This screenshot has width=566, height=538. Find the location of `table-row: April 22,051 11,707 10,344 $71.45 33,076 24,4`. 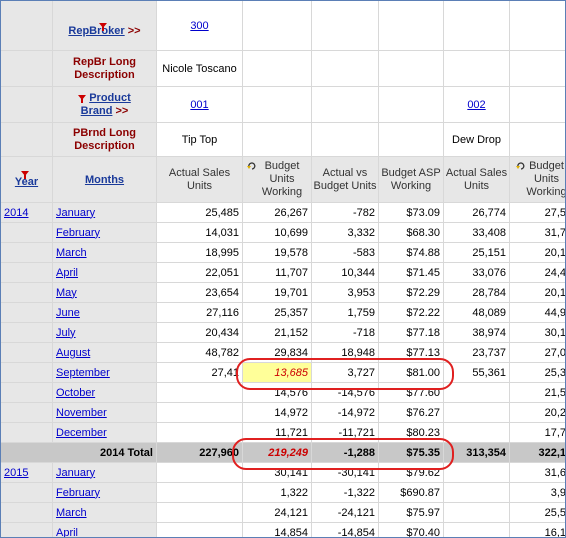

table-row: April 22,051 11,707 10,344 $71.45 33,076 24,4 is located at coordinates (283, 273).